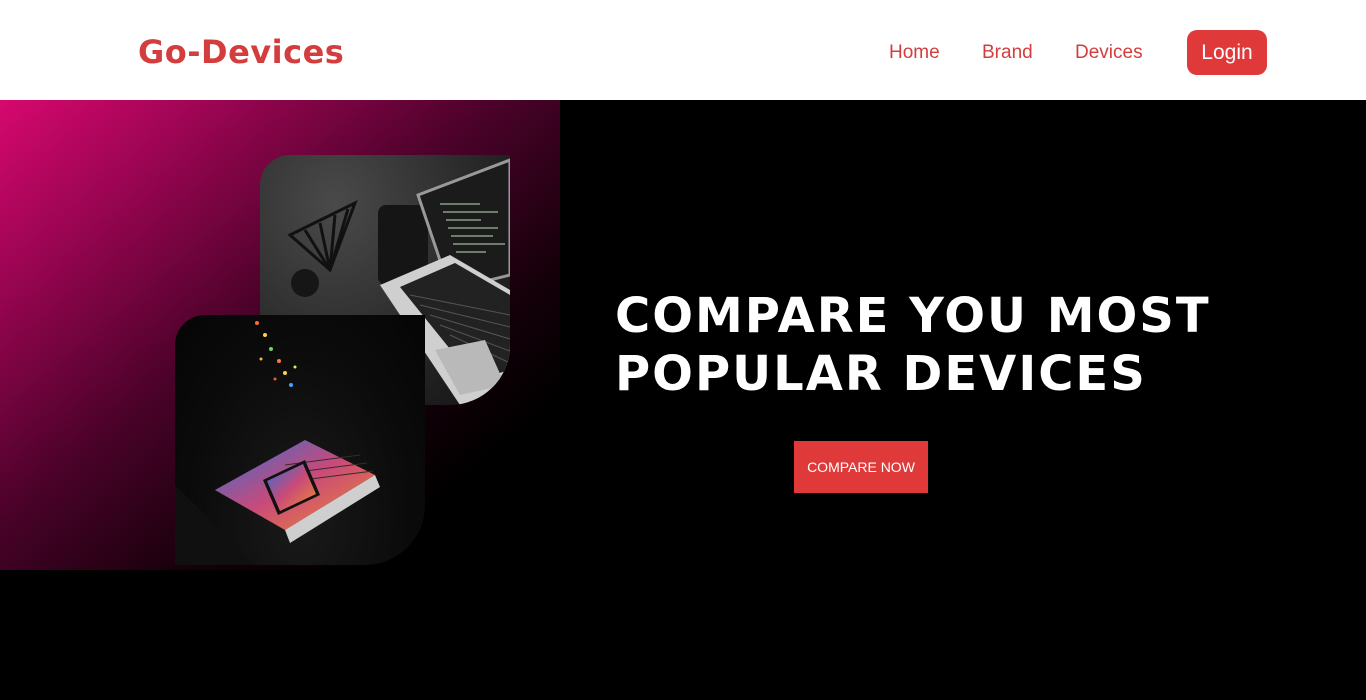 This screenshot has height=700, width=1366. Describe the element at coordinates (1007, 53) in the screenshot. I see `nav-link-brand: Brand` at that location.